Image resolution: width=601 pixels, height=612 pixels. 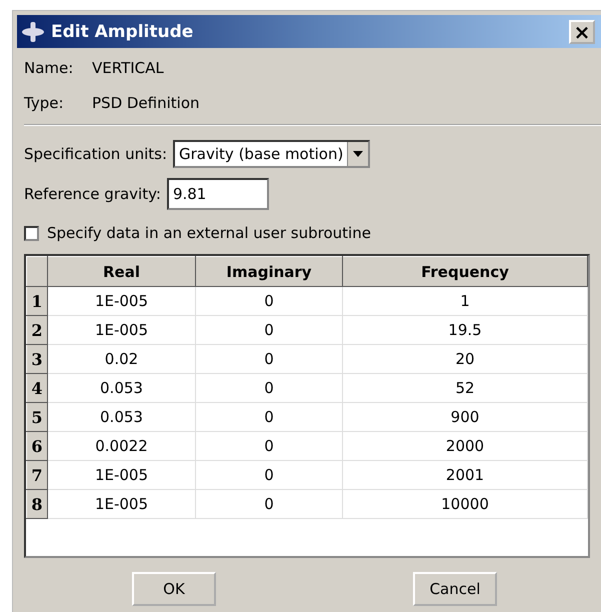 I want to click on cancel-button: Cancel, so click(x=455, y=589).